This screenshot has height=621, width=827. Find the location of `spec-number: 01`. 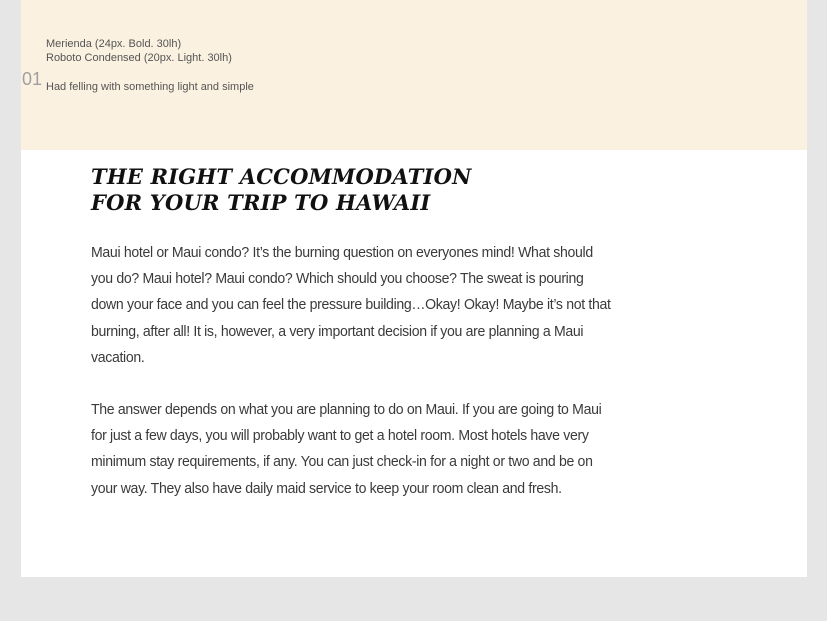

spec-number: 01 is located at coordinates (32, 79).